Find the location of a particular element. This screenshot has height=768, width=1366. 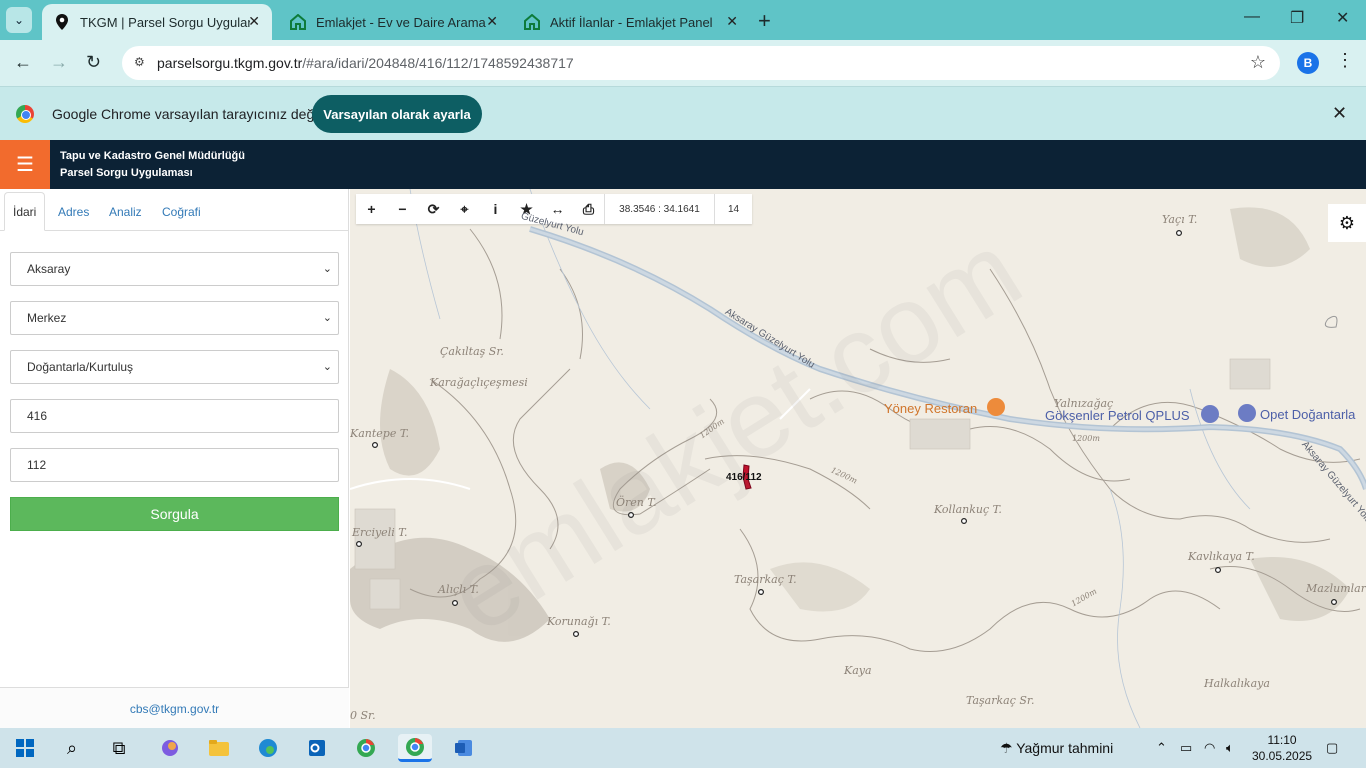

reload-icon: ↻ is located at coordinates (93, 62).